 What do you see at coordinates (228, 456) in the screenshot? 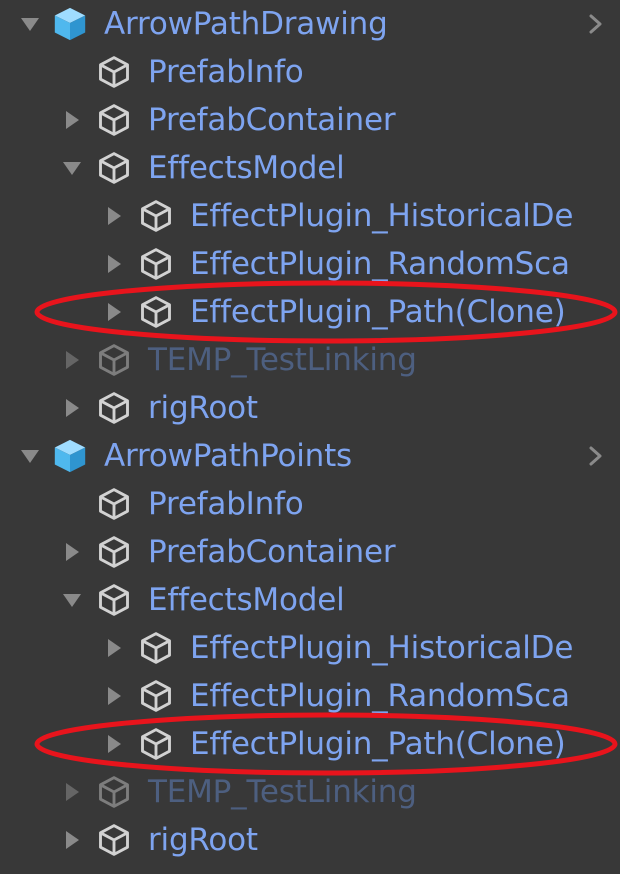
I see `hierarchy-item-label: ArrowPathPoints` at bounding box center [228, 456].